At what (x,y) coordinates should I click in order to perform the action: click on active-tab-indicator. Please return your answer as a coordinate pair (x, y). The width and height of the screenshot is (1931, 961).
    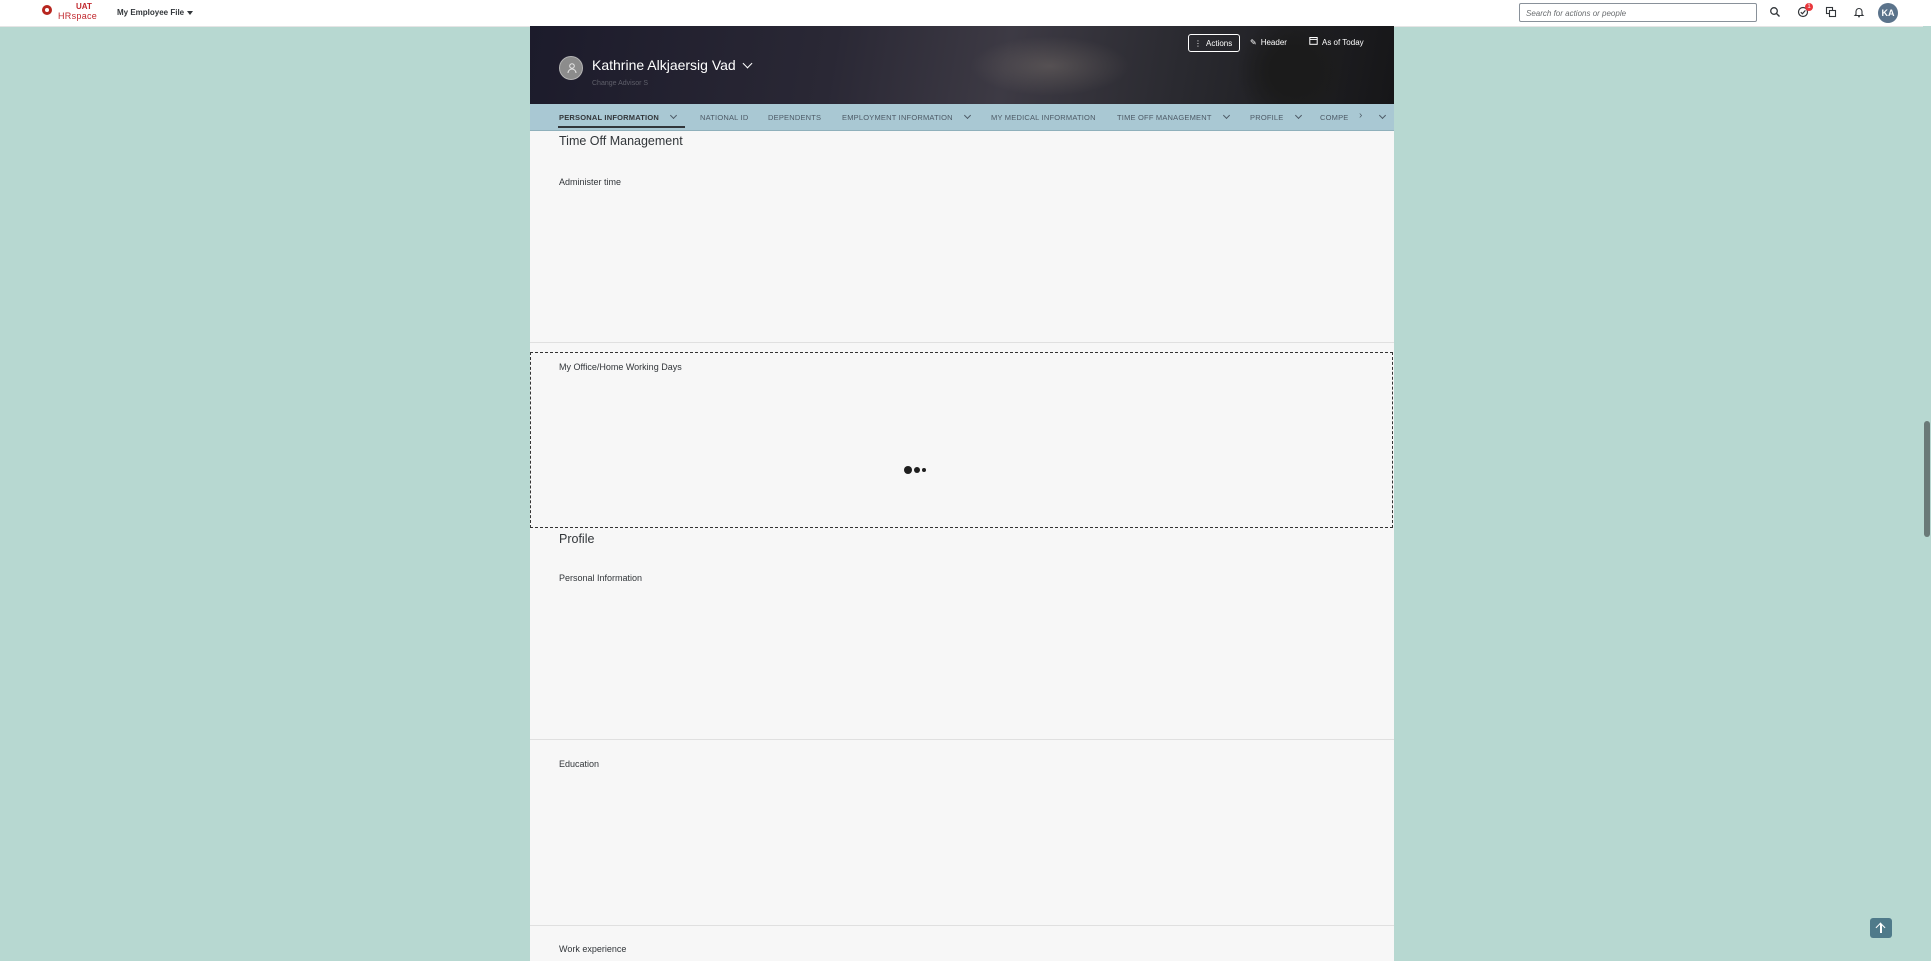
    Looking at the image, I should click on (621, 127).